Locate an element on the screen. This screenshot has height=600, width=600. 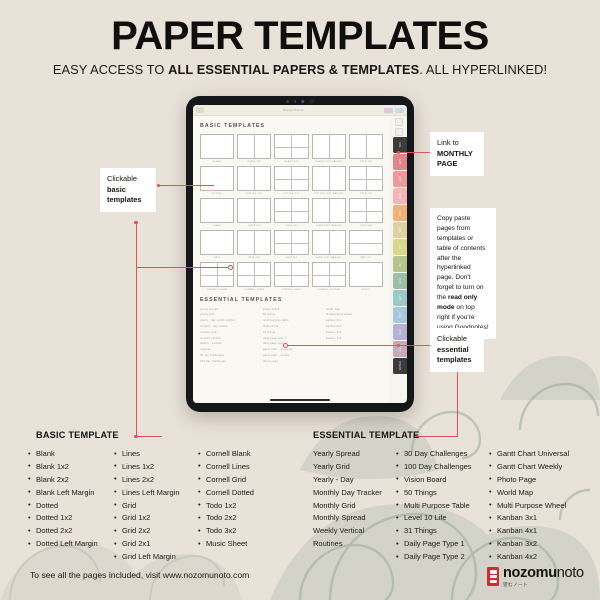
template-thumbnail-cell: DOTTED LEFT MARGIN is located at coordinates (328, 180).